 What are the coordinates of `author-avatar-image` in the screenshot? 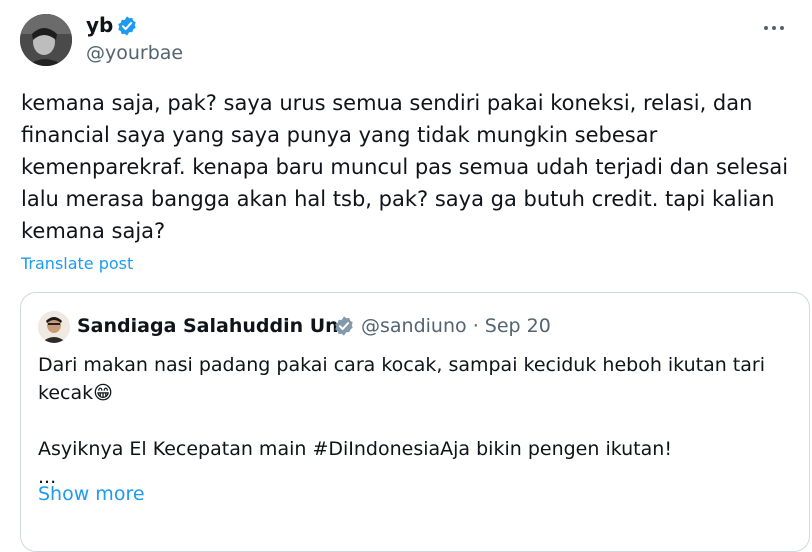 It's located at (46, 40).